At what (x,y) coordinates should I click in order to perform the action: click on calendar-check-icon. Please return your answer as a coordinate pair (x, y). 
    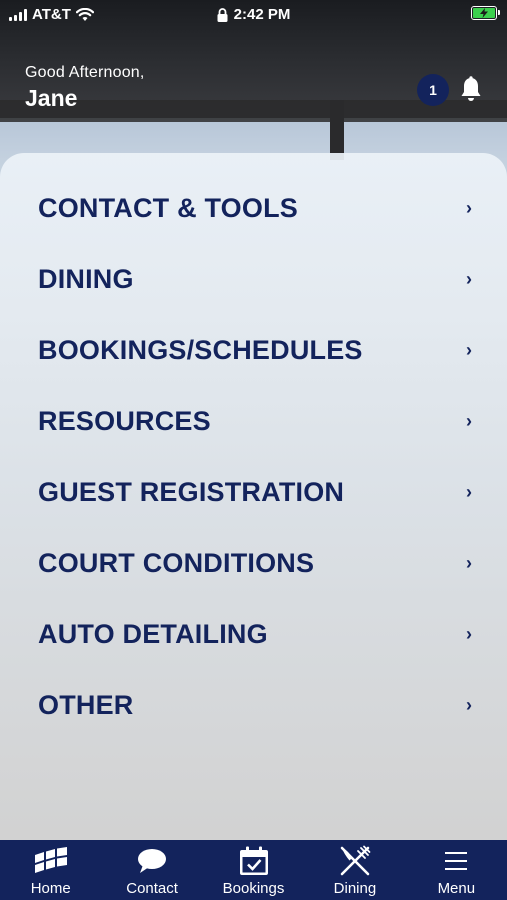
    Looking at the image, I should click on (253, 860).